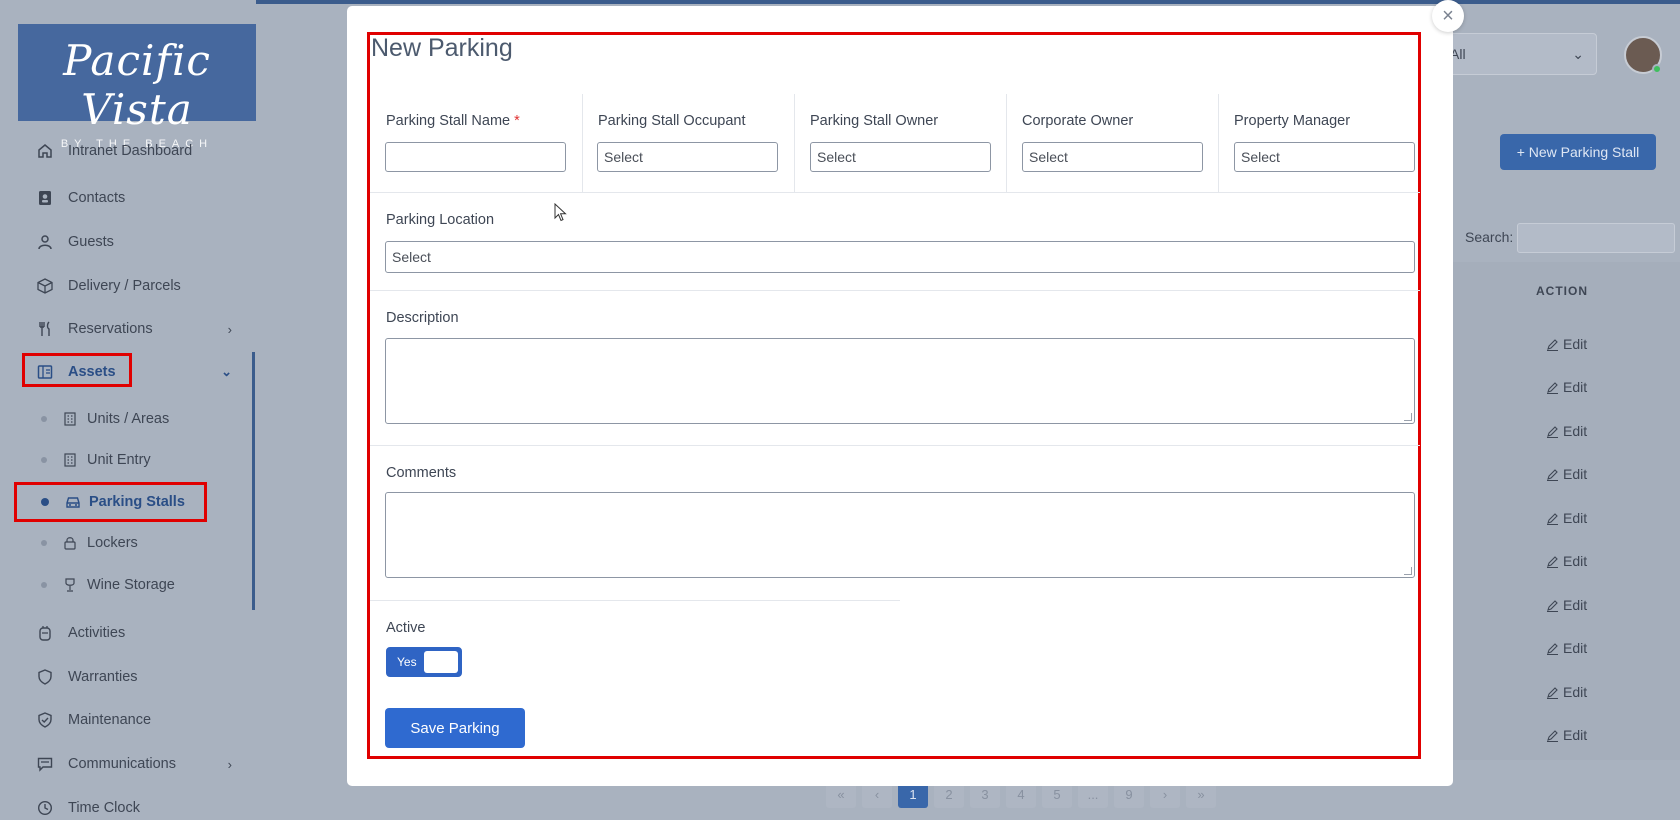 This screenshot has height=820, width=1680. I want to click on toggle-knob, so click(441, 662).